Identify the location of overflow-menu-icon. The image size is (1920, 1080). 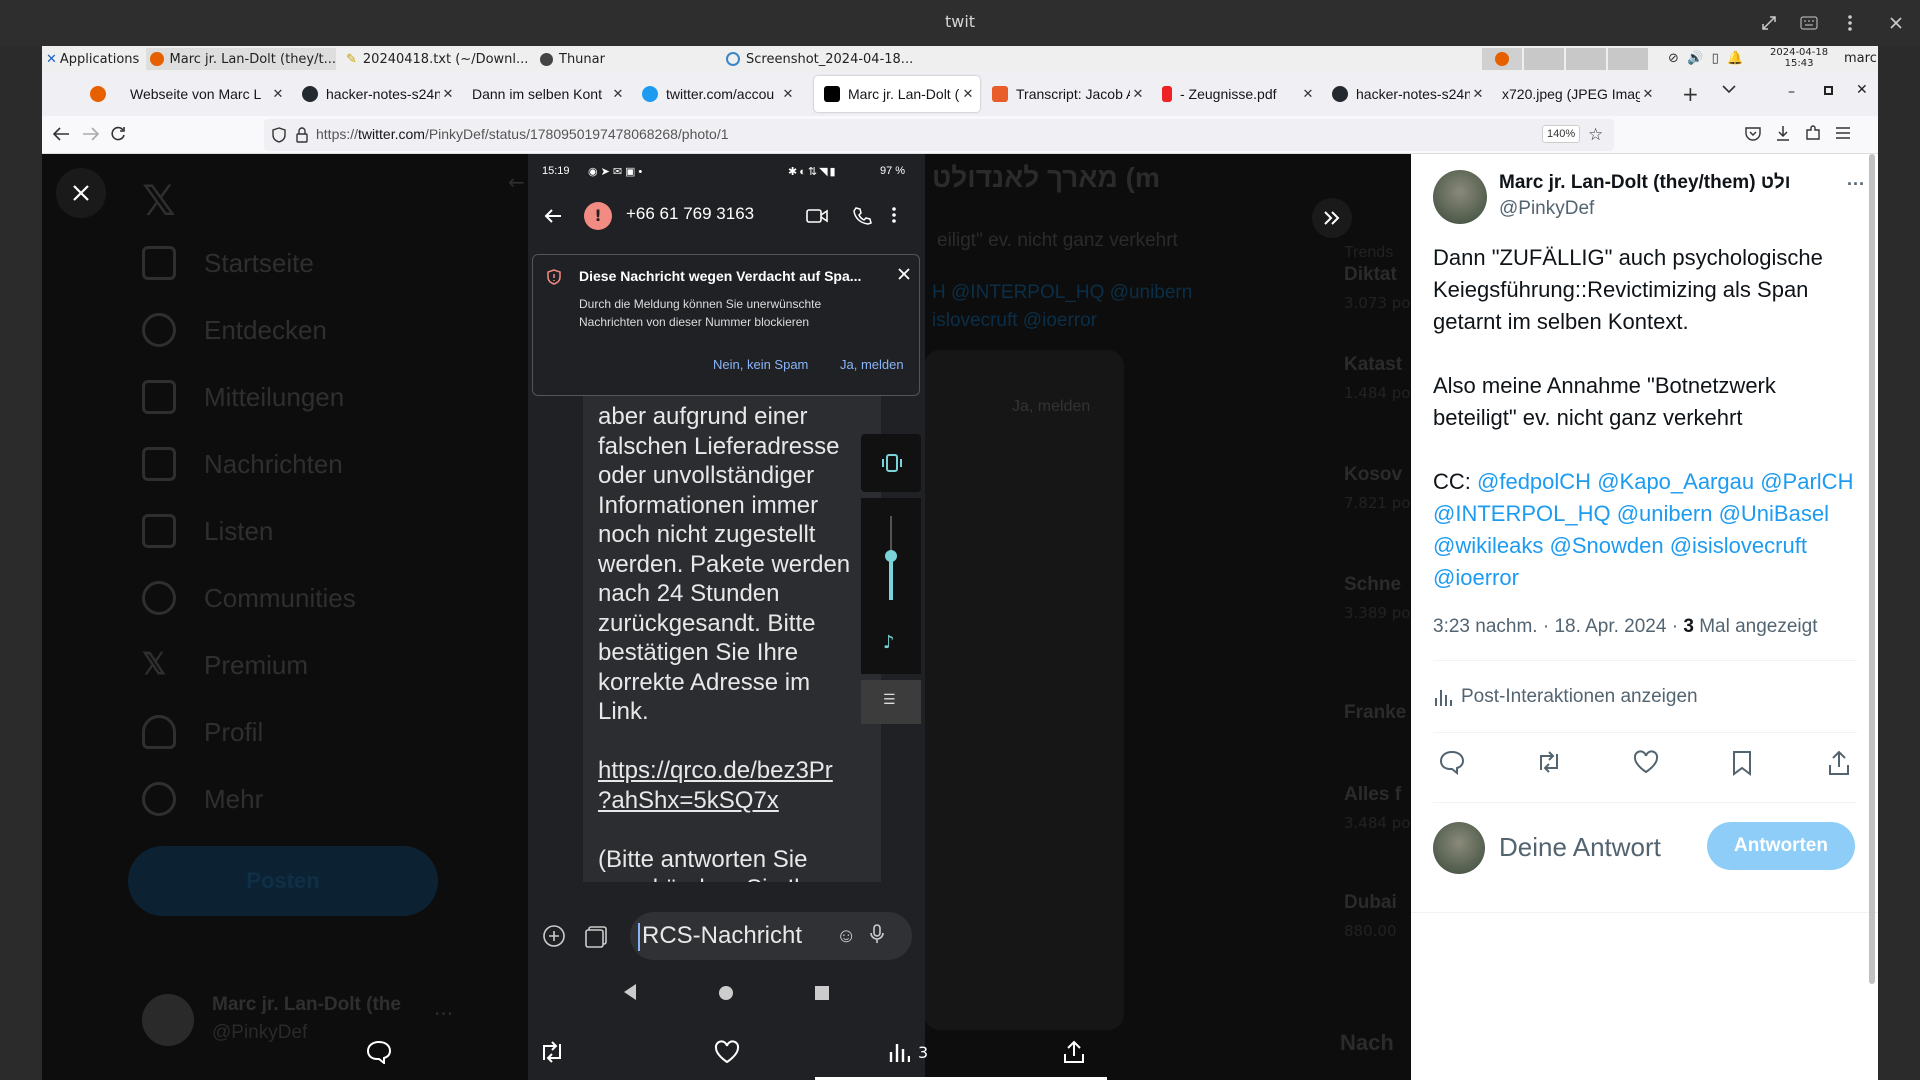
(894, 215).